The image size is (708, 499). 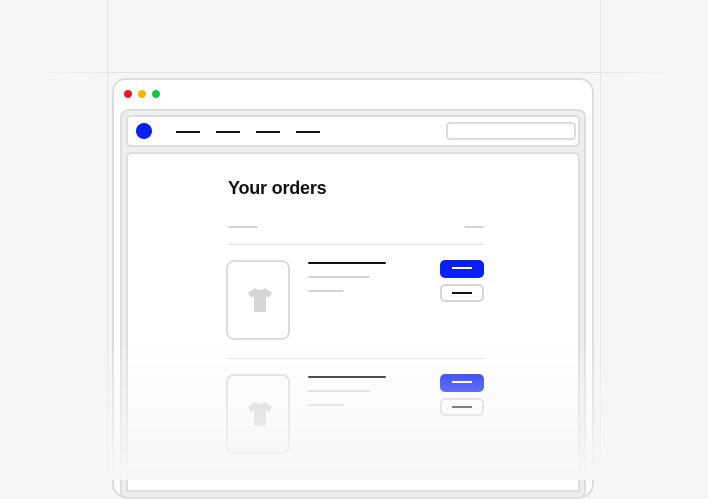 I want to click on column-header-left, so click(x=243, y=227).